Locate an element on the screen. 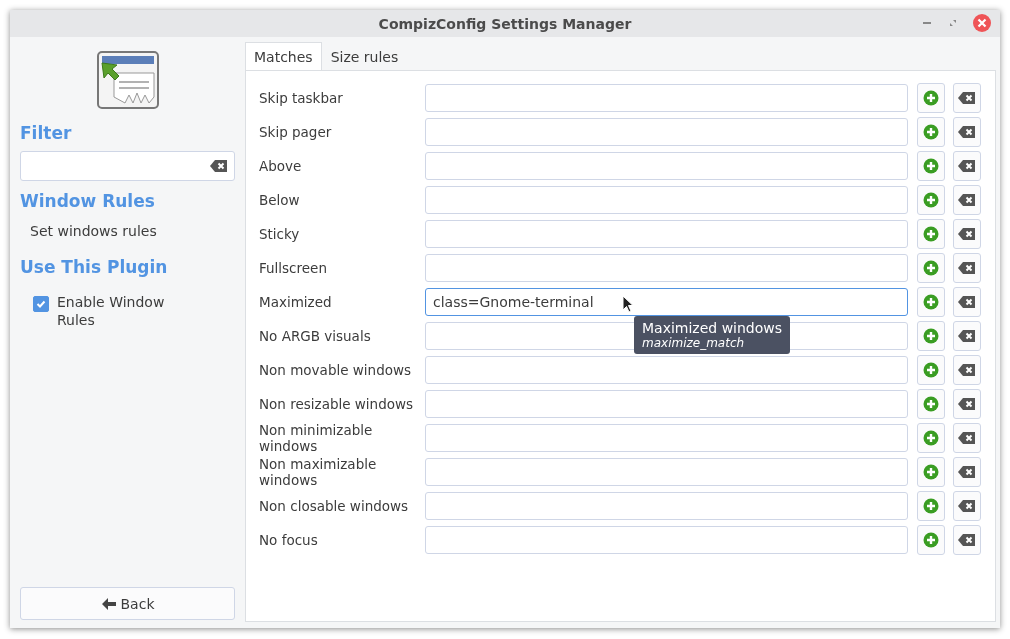 This screenshot has width=1010, height=639. check-icon is located at coordinates (41, 304).